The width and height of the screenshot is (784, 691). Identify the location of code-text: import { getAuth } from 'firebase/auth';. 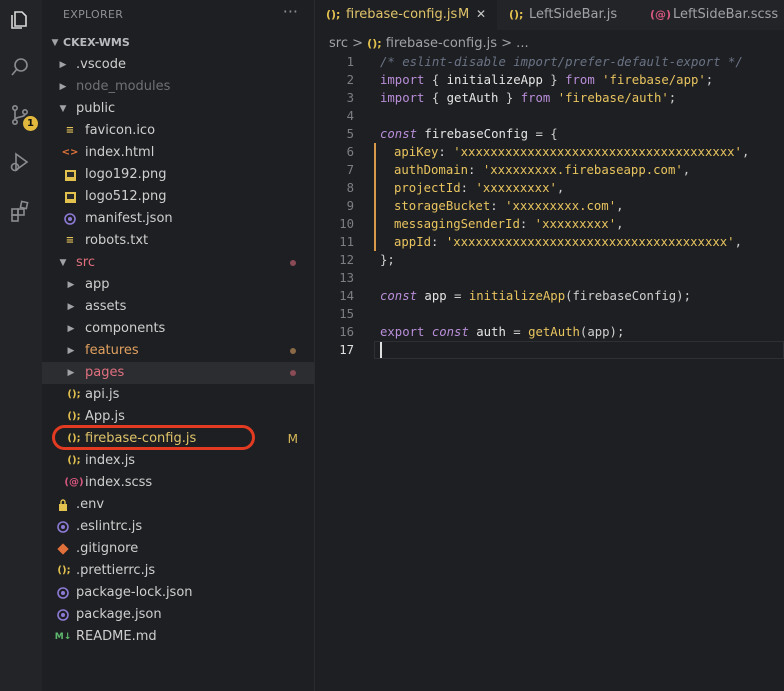
(528, 98).